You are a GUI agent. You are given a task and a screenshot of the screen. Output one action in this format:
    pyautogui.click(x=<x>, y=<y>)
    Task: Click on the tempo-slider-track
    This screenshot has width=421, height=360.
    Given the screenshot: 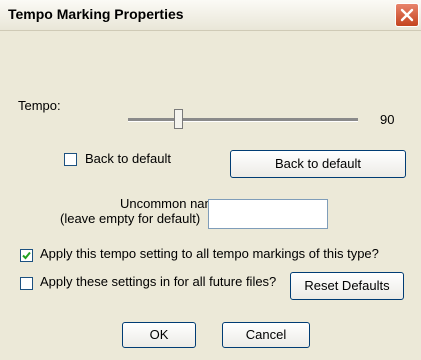 What is the action you would take?
    pyautogui.click(x=243, y=120)
    